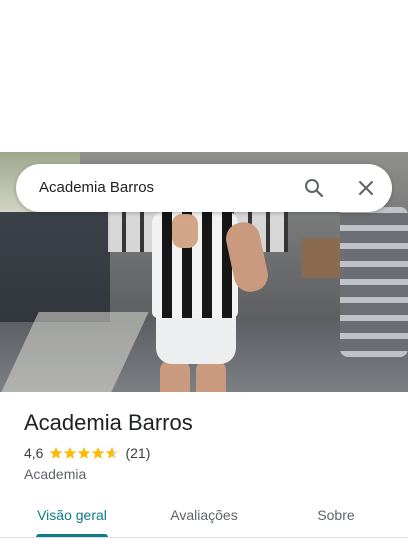 This screenshot has height=544, width=408. What do you see at coordinates (196, 338) in the screenshot?
I see `photo-person-shorts` at bounding box center [196, 338].